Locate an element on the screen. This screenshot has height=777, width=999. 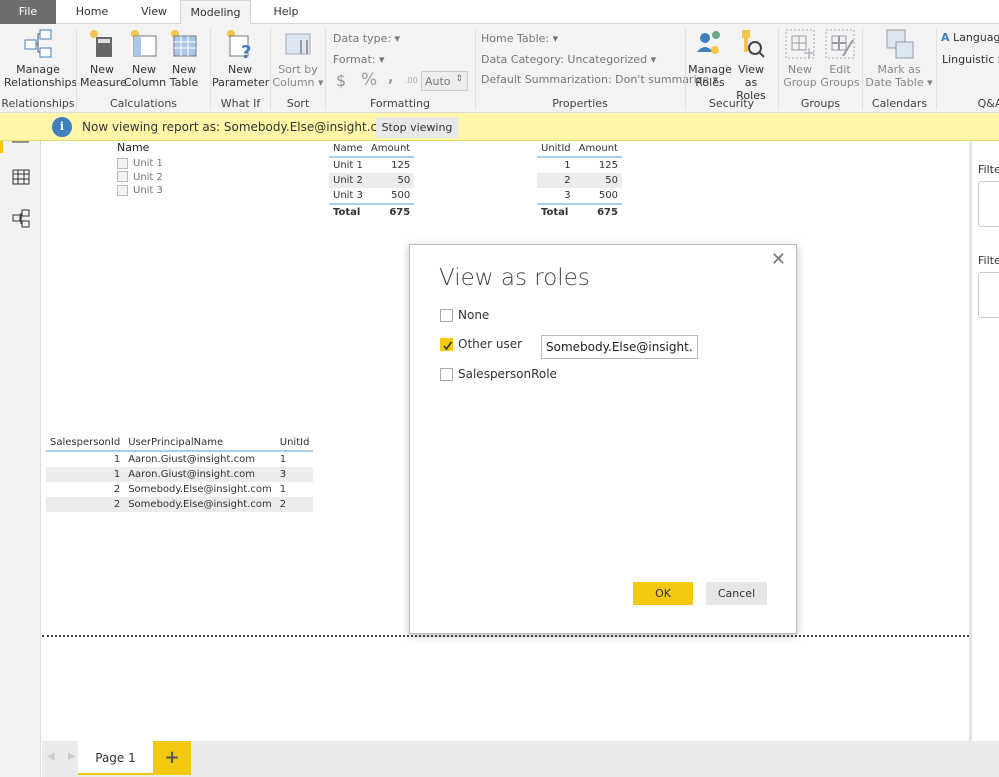
slicer-title: Name is located at coordinates (133, 147).